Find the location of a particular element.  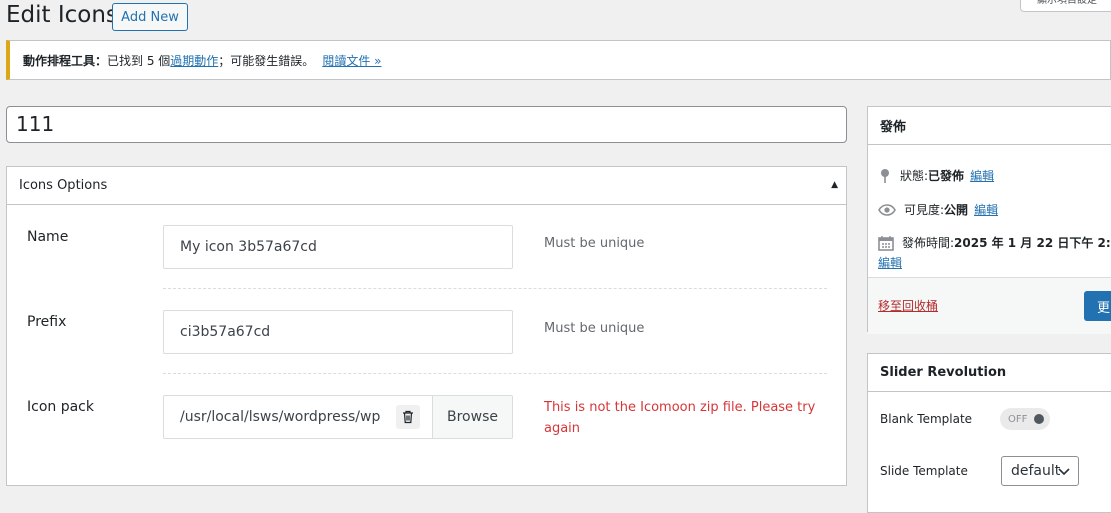

icons-options-title: Icons Options is located at coordinates (63, 185).